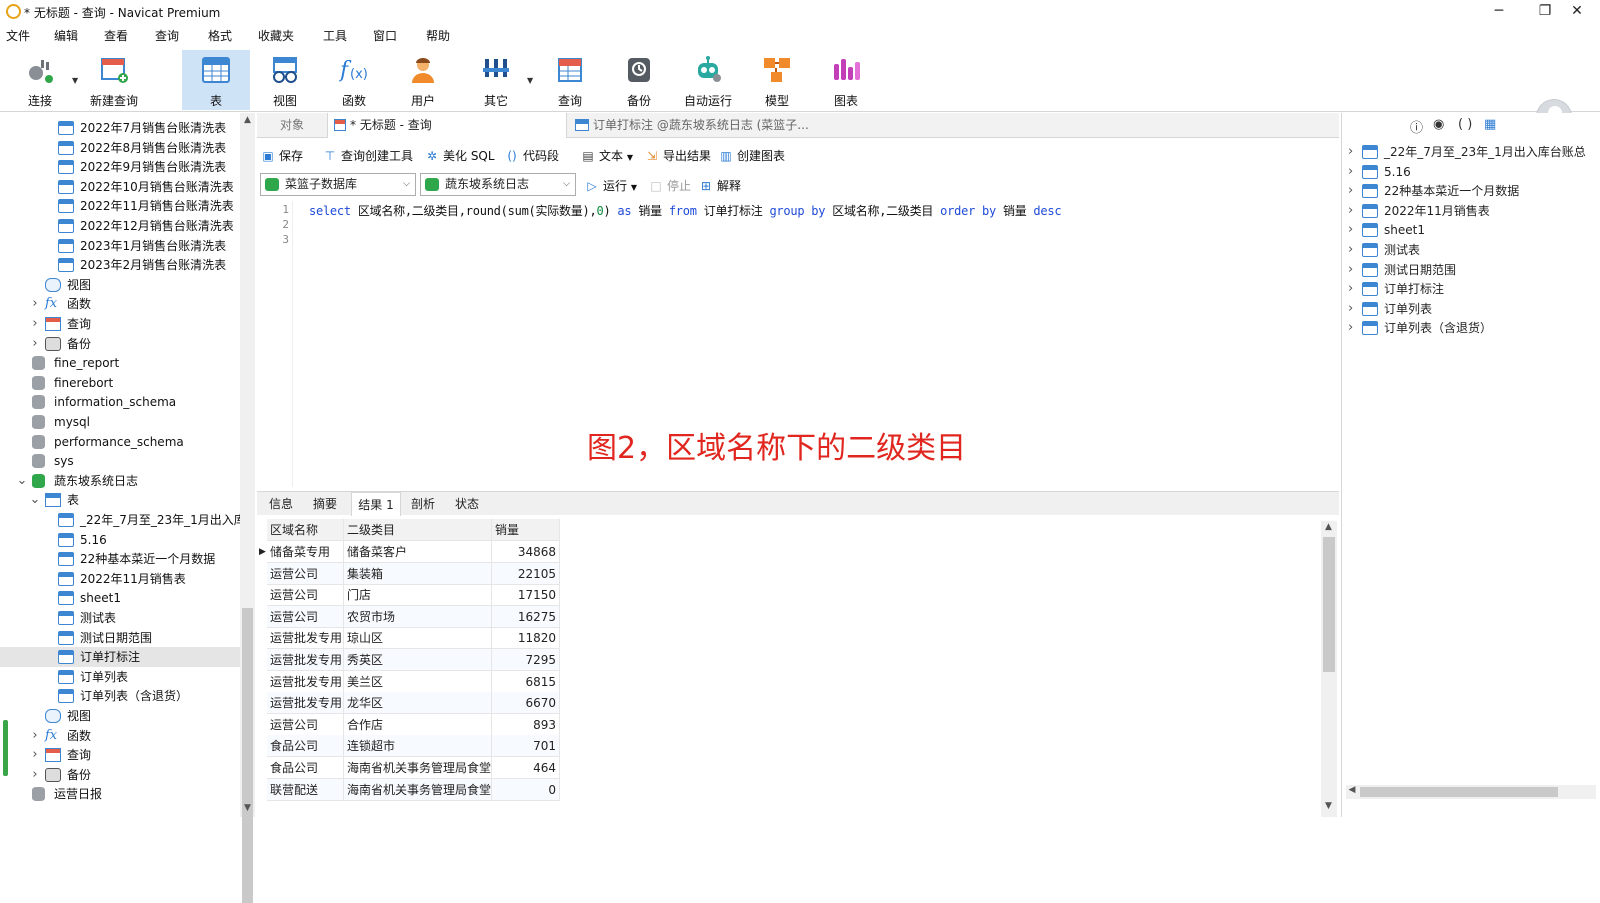 The image size is (1600, 903). Describe the element at coordinates (66, 35) in the screenshot. I see `menu-edit: 编辑` at that location.